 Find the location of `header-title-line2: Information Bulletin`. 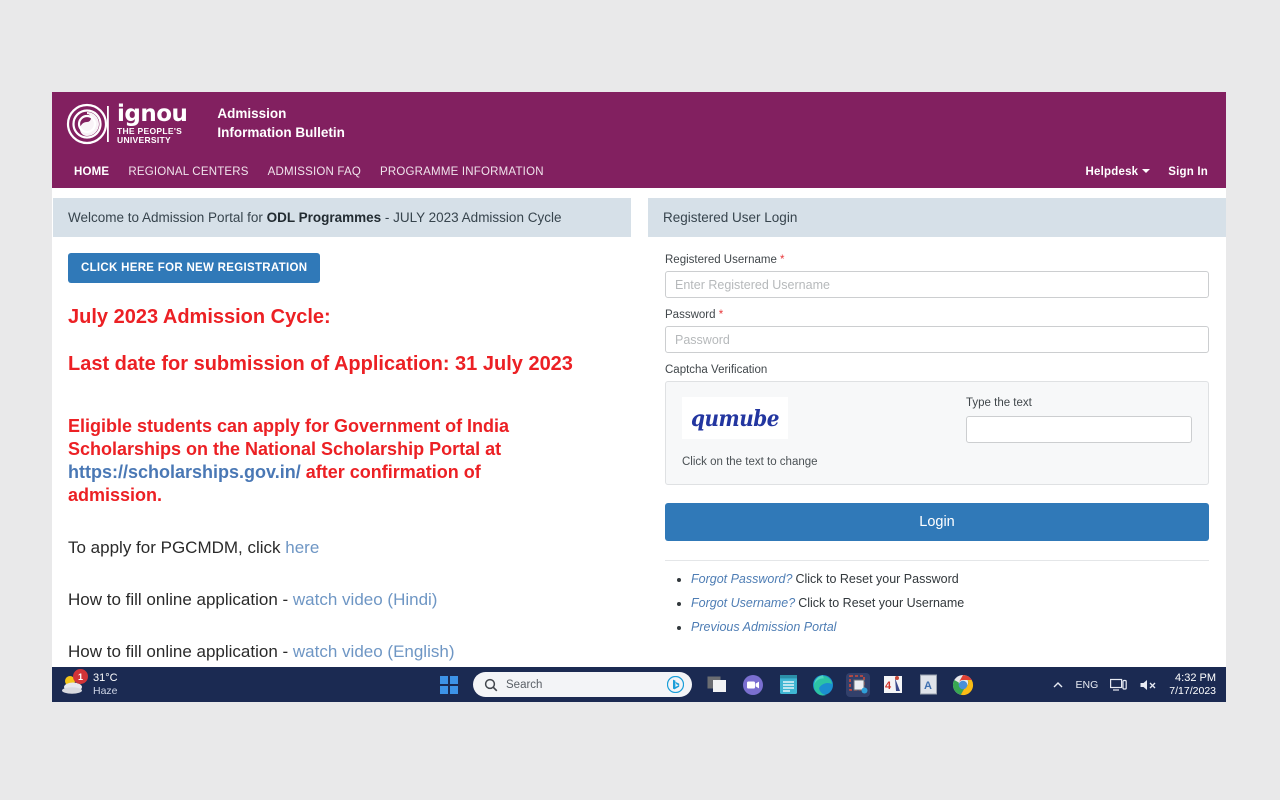

header-title-line2: Information Bulletin is located at coordinates (281, 132).